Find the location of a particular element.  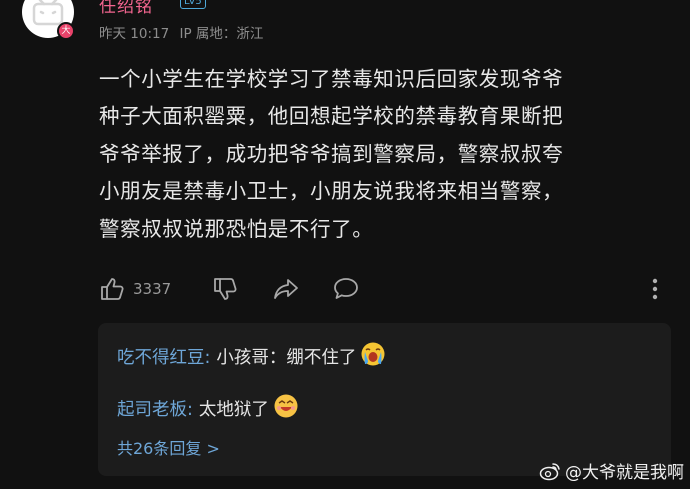

share-button is located at coordinates (286, 289).